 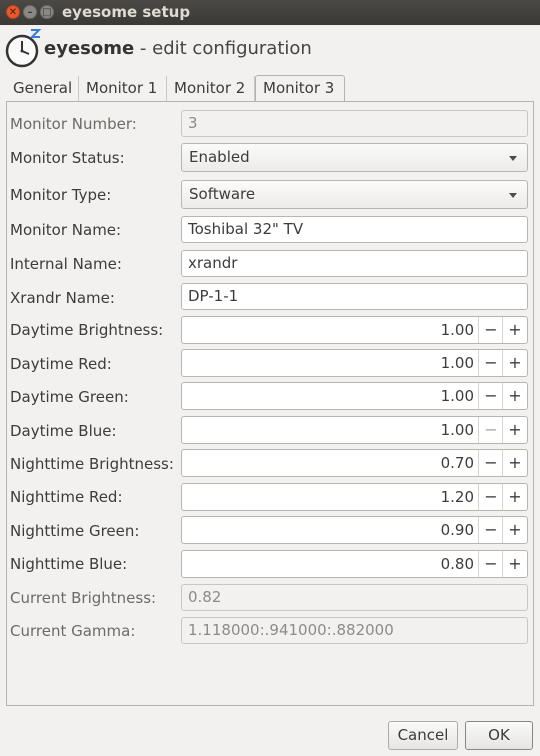 What do you see at coordinates (457, 430) in the screenshot?
I see `daytime-blue-value: 1.00` at bounding box center [457, 430].